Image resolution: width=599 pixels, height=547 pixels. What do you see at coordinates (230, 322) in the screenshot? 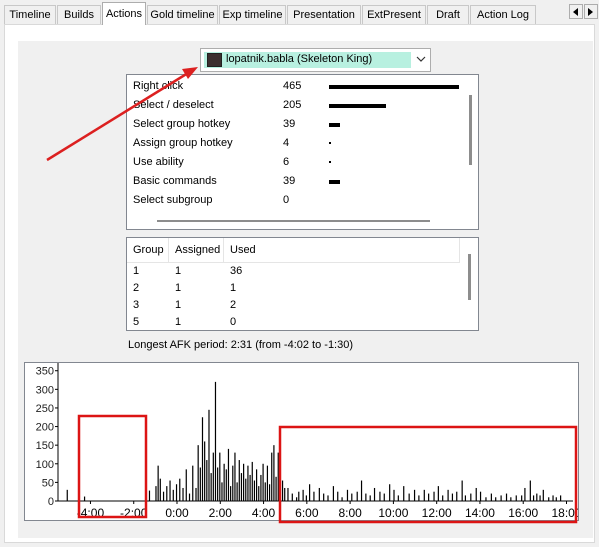
I see `groups-table-cell: 0` at bounding box center [230, 322].